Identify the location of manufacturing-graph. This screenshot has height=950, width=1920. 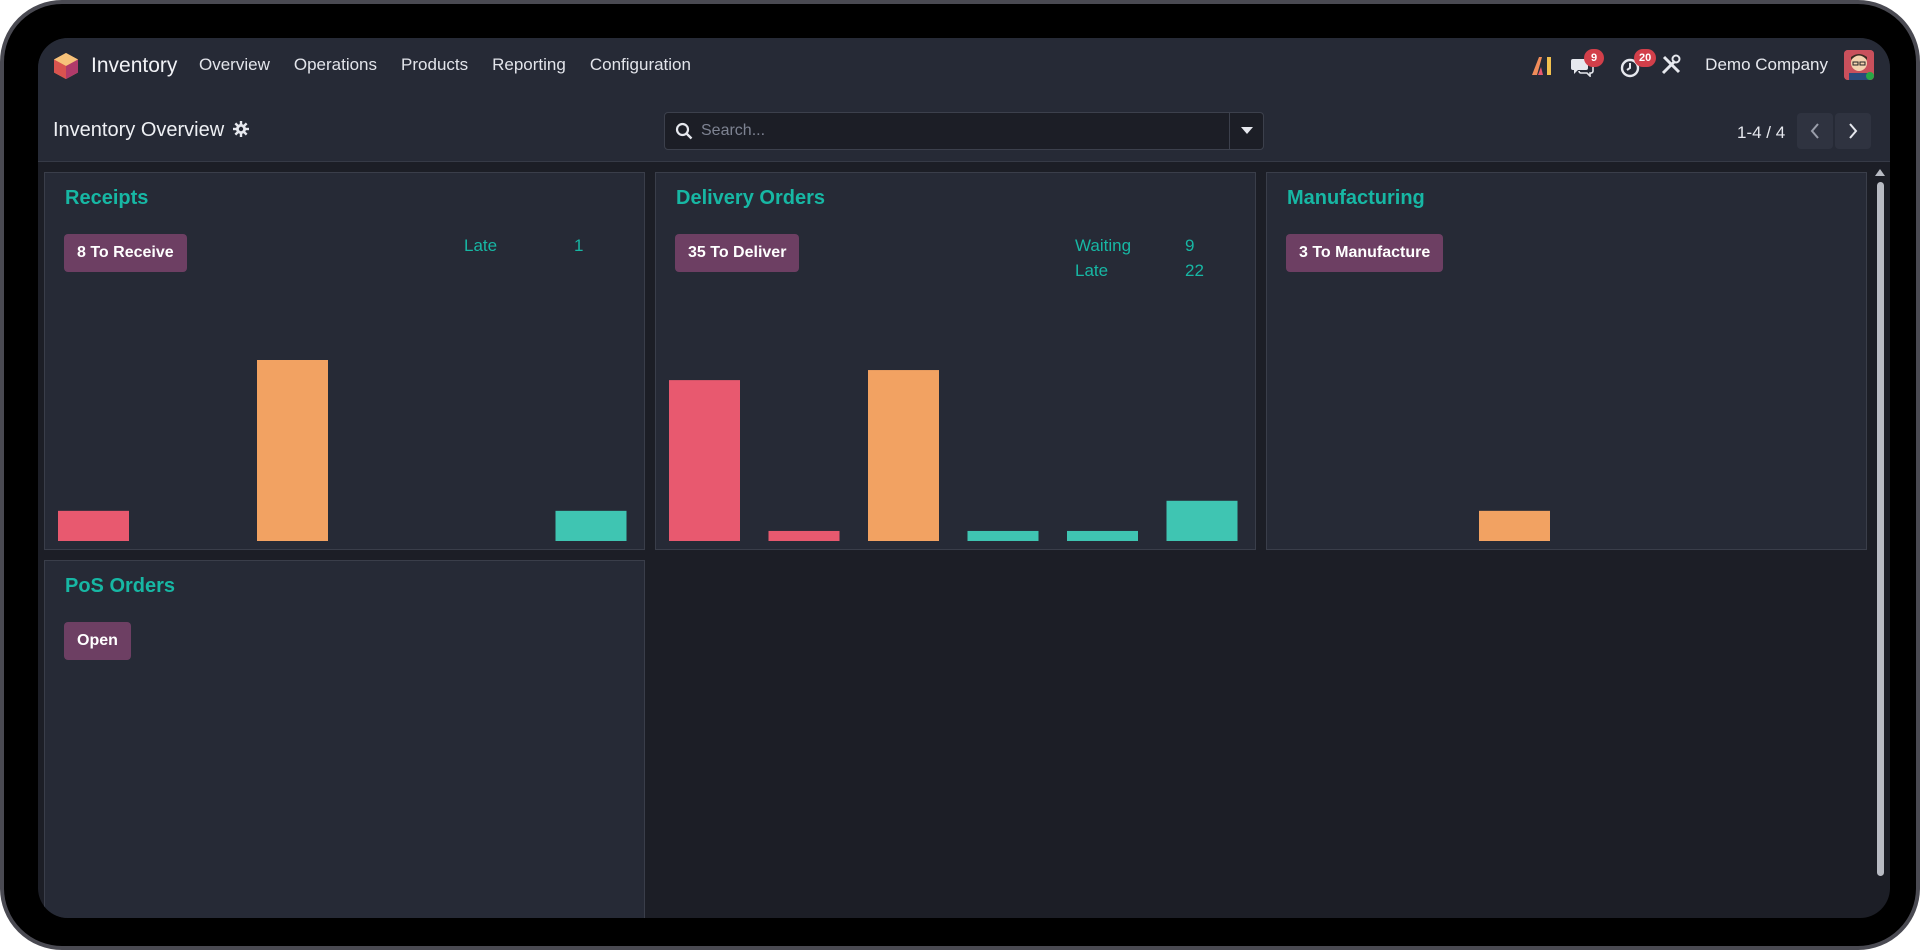
(1567, 362).